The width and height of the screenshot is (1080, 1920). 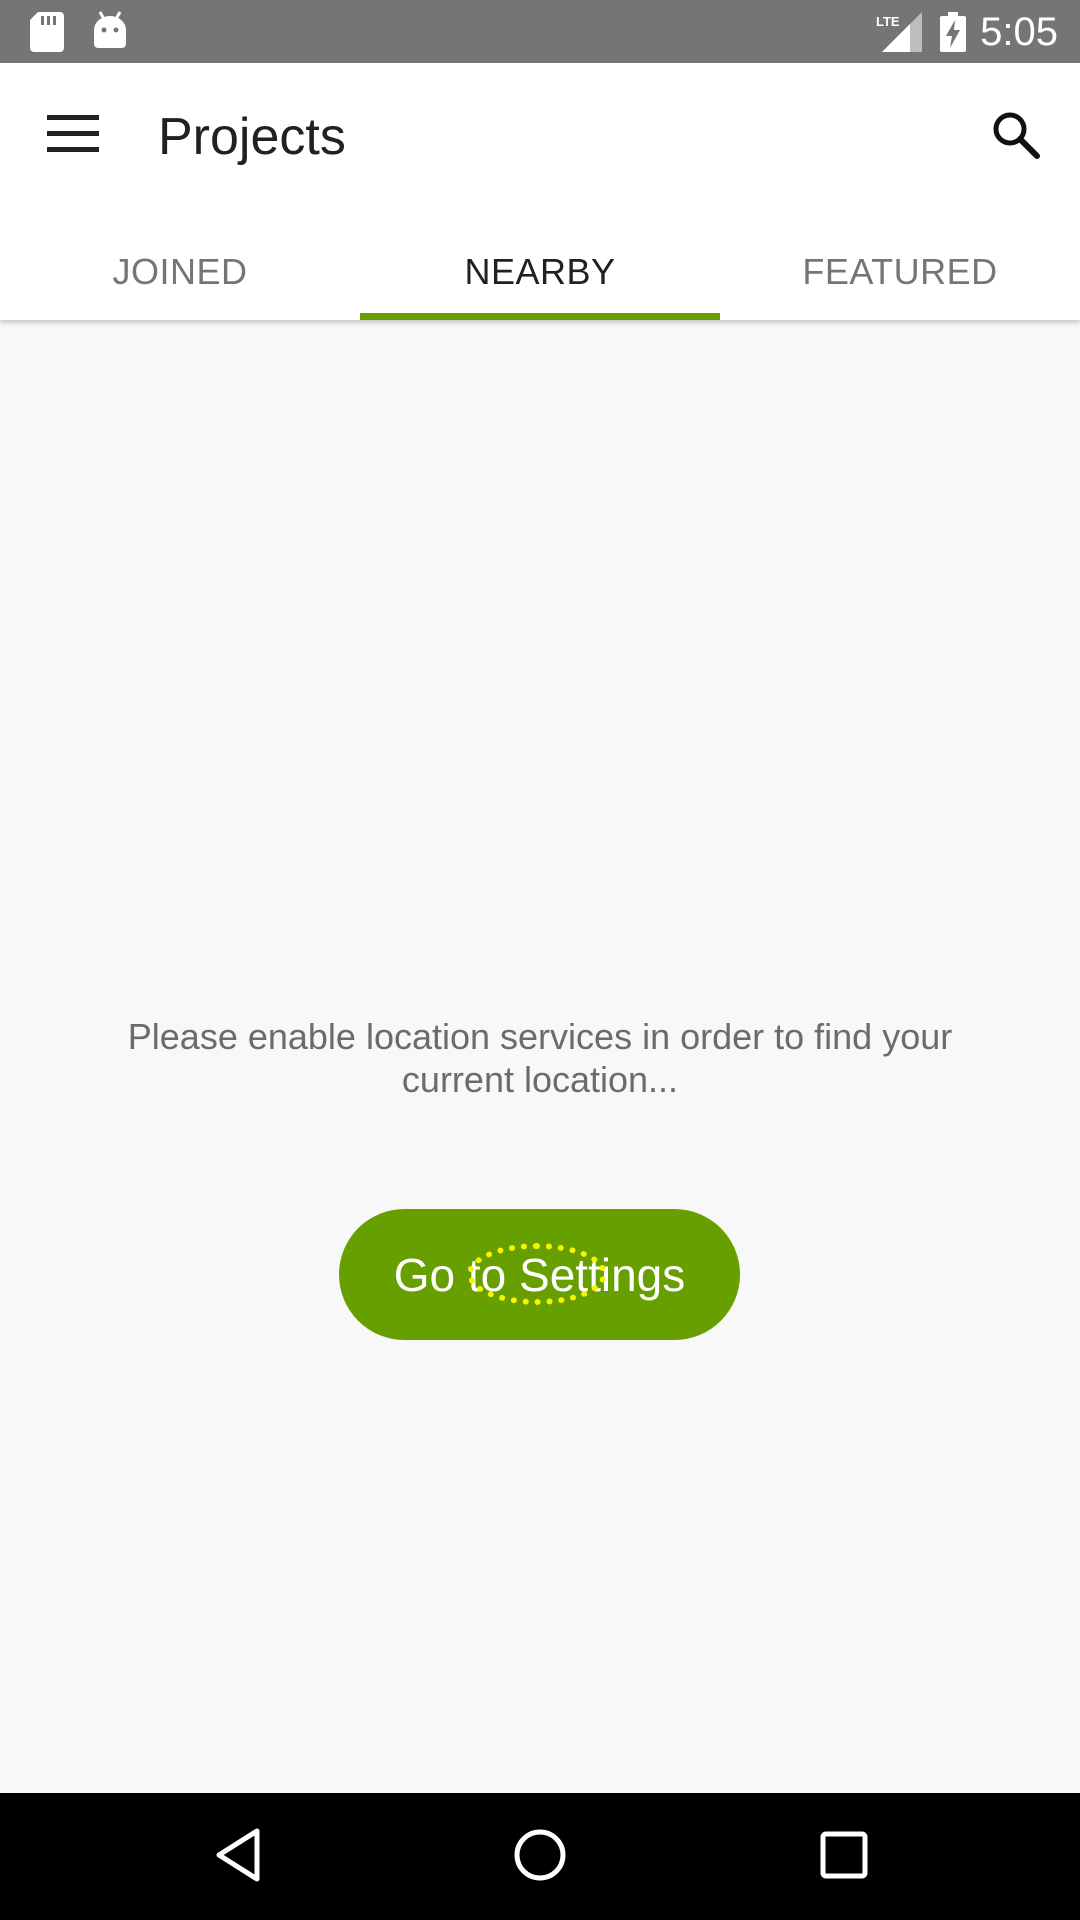 I want to click on recents-button, so click(x=844, y=1857).